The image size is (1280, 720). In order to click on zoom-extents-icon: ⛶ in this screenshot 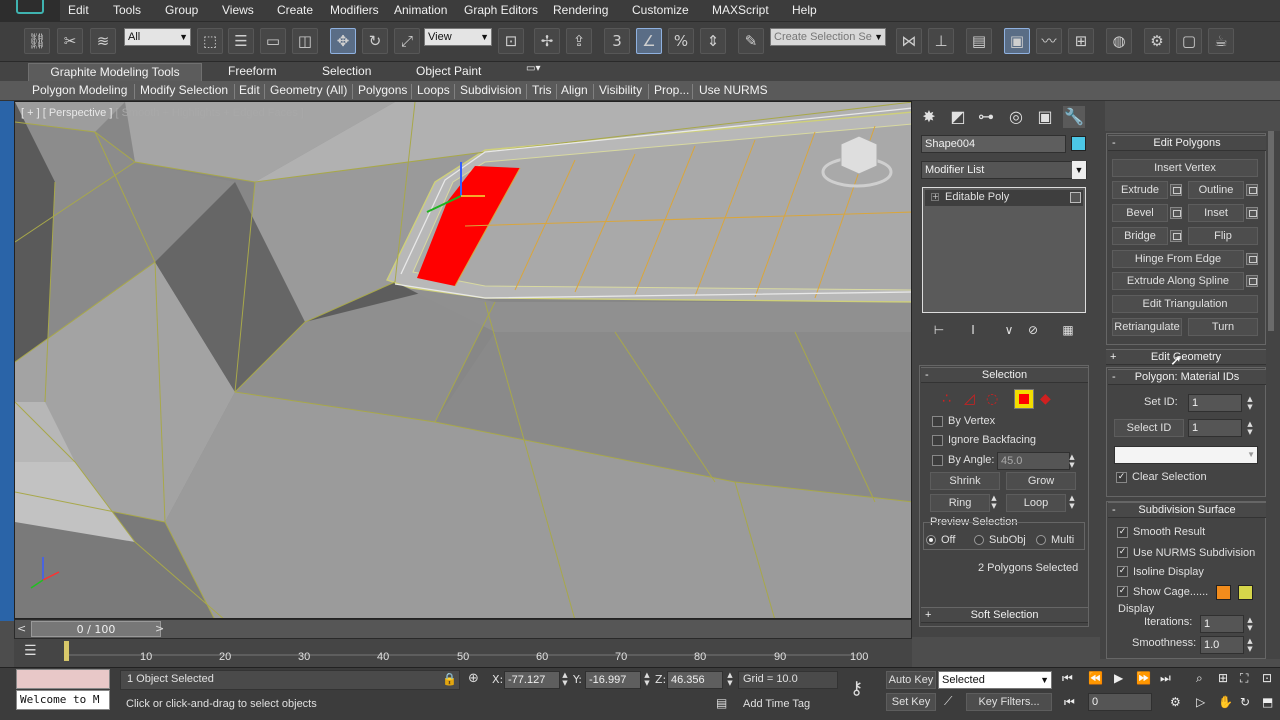, I will do `click(1244, 678)`.